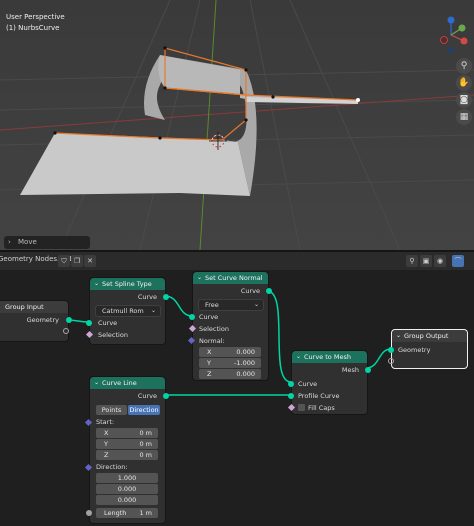  I want to click on curve-to-mesh-curve-socket, so click(291, 384).